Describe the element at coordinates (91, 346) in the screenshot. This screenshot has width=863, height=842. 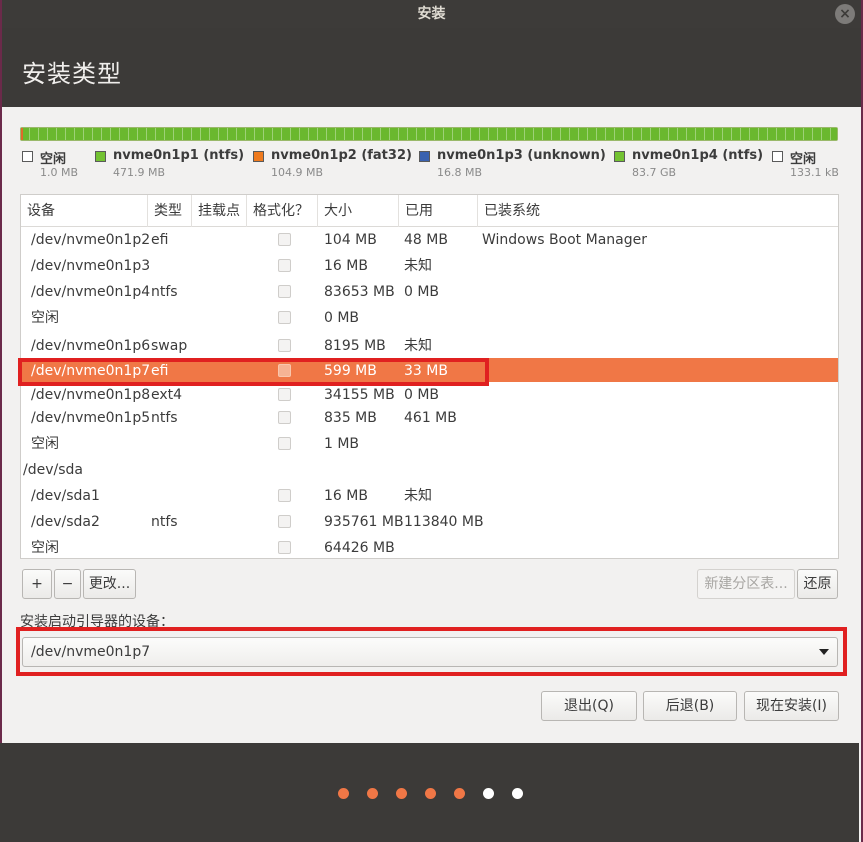
I see `cell-device: /dev/nvme0n1p6` at that location.